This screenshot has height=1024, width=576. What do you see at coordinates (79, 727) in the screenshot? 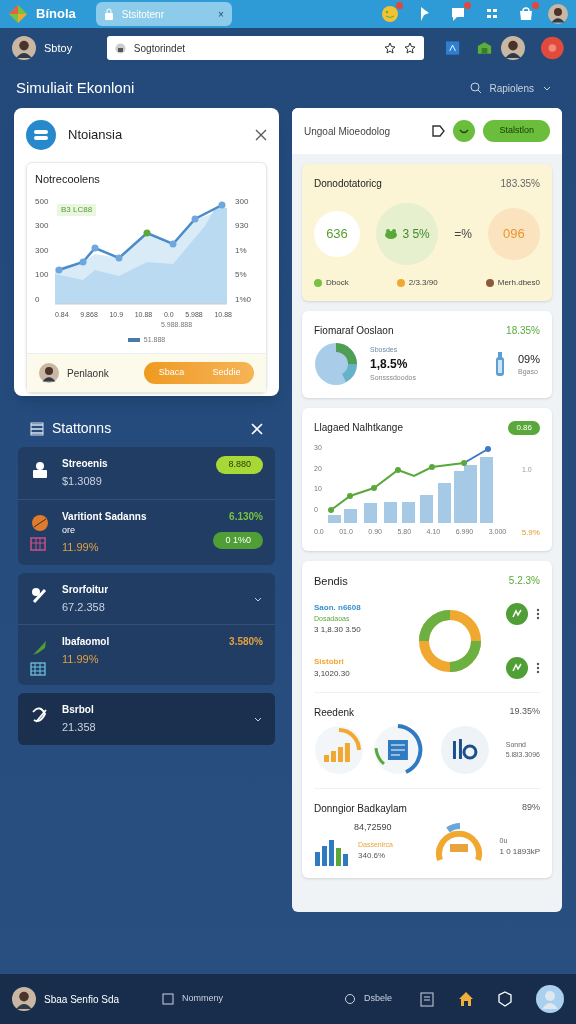
I see `station-value: 21.358` at bounding box center [79, 727].